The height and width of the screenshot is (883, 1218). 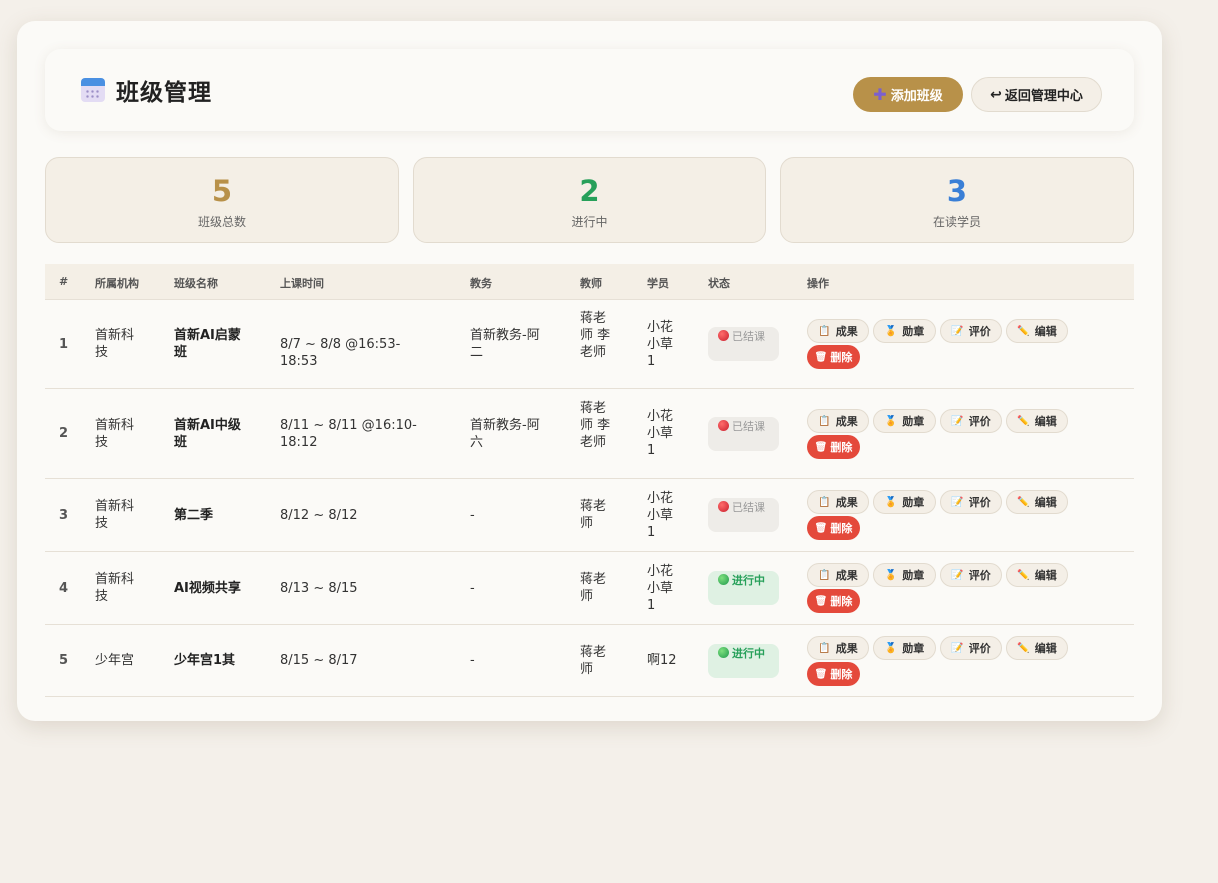 What do you see at coordinates (1043, 96) in the screenshot?
I see `back-to-admin-label: 返回管理中心` at bounding box center [1043, 96].